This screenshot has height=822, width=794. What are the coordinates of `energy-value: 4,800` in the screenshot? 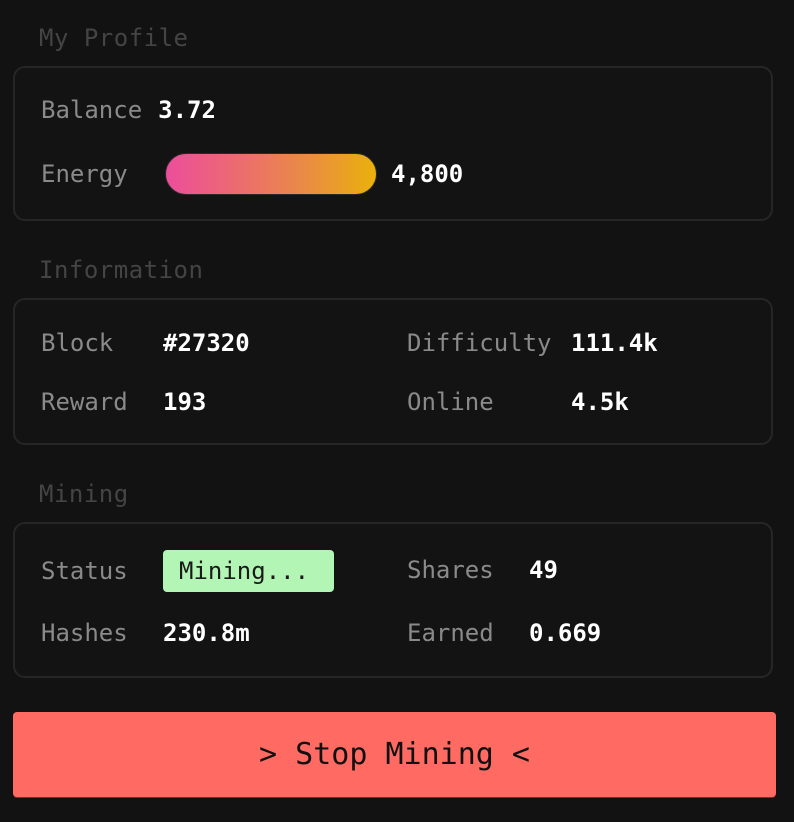 It's located at (427, 174).